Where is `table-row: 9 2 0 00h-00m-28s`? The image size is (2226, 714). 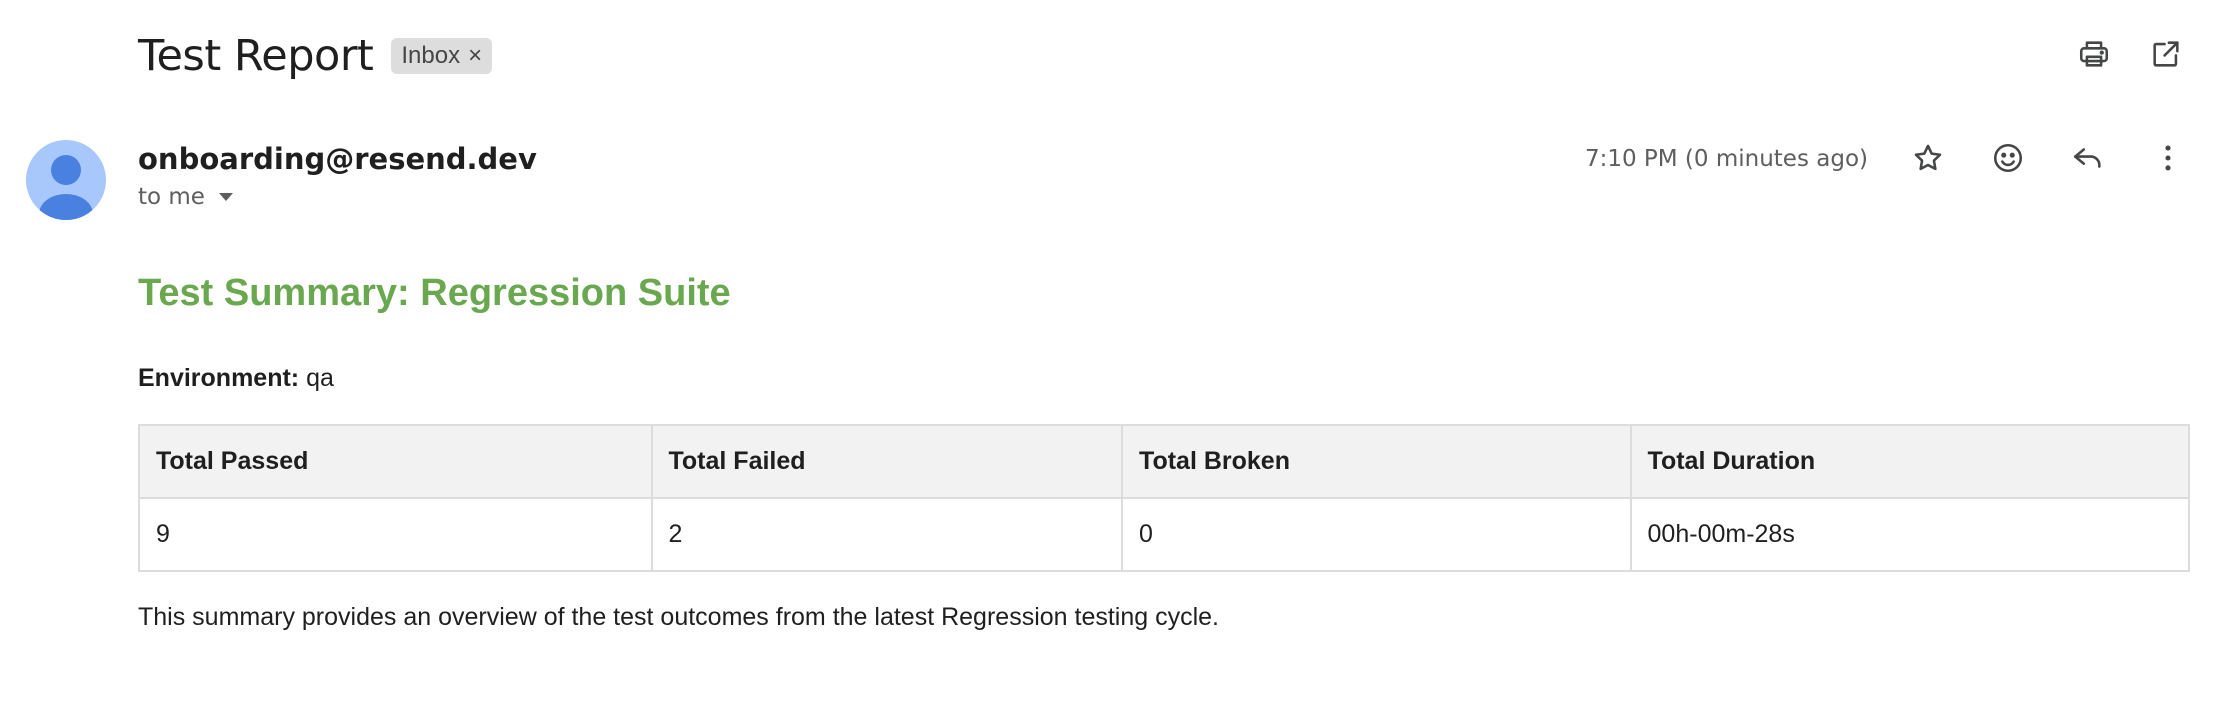 table-row: 9 2 0 00h-00m-28s is located at coordinates (1164, 534).